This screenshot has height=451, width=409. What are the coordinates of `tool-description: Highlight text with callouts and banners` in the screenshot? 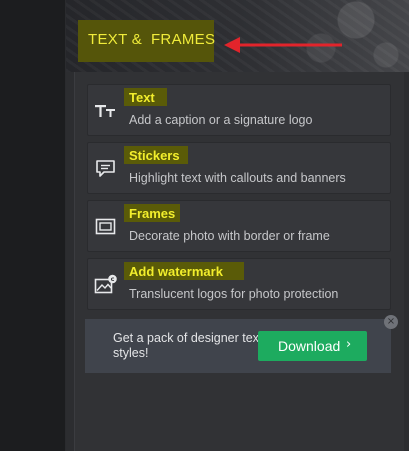 It's located at (237, 178).